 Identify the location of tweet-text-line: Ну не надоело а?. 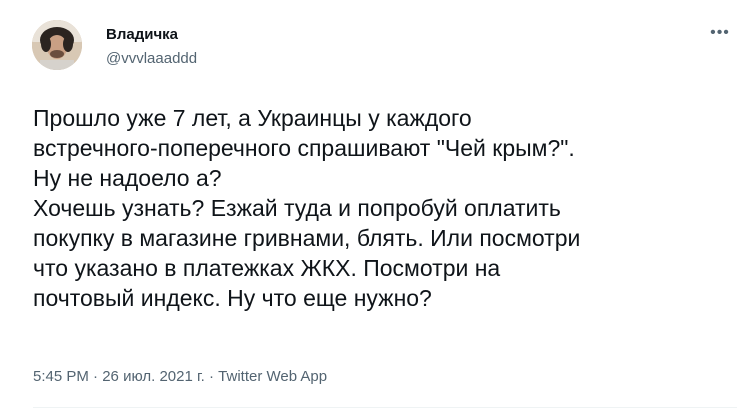
(127, 178).